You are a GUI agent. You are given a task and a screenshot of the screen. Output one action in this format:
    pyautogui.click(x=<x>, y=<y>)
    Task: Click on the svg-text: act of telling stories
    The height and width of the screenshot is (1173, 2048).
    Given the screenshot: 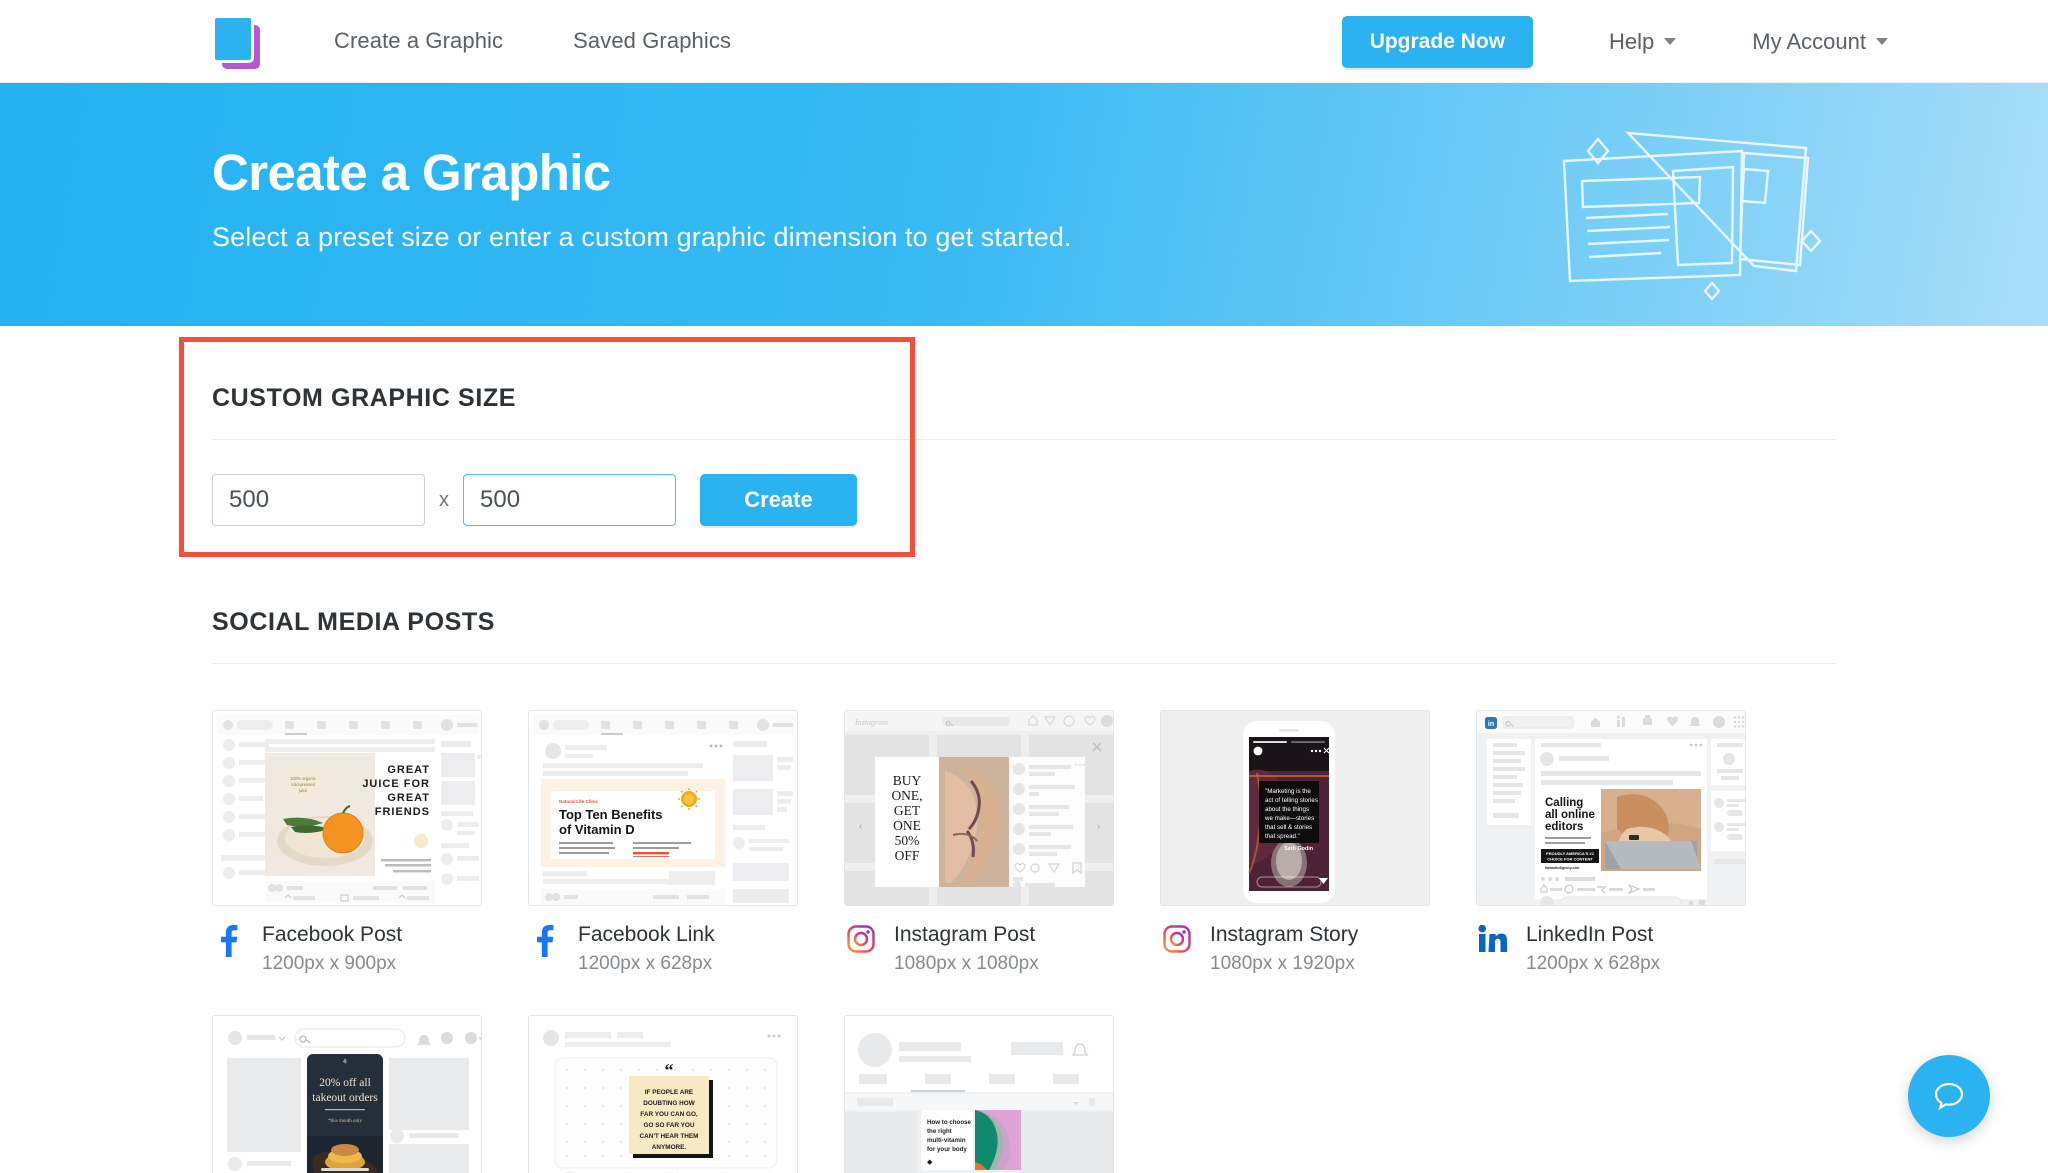 What is the action you would take?
    pyautogui.click(x=1291, y=800)
    